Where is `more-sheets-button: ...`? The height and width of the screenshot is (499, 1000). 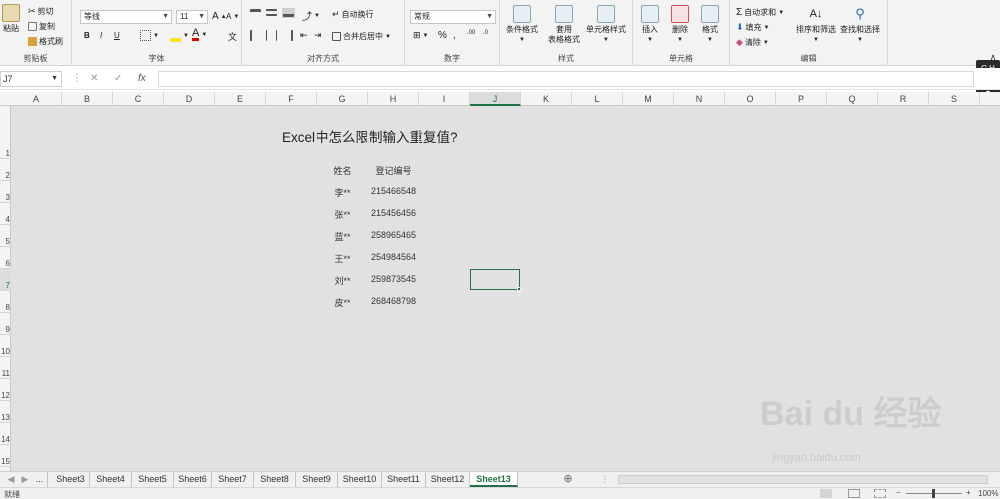
more-sheets-button: ... is located at coordinates (40, 479).